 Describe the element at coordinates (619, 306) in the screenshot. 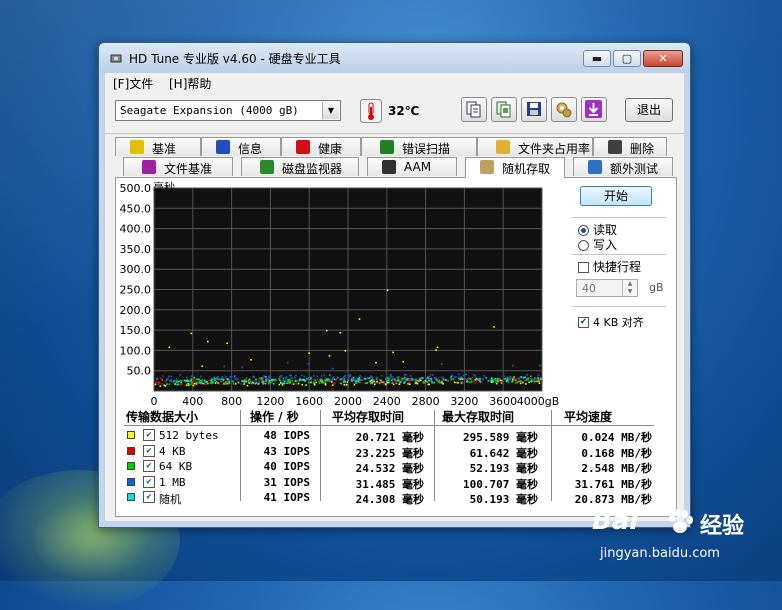

I see `separator` at that location.